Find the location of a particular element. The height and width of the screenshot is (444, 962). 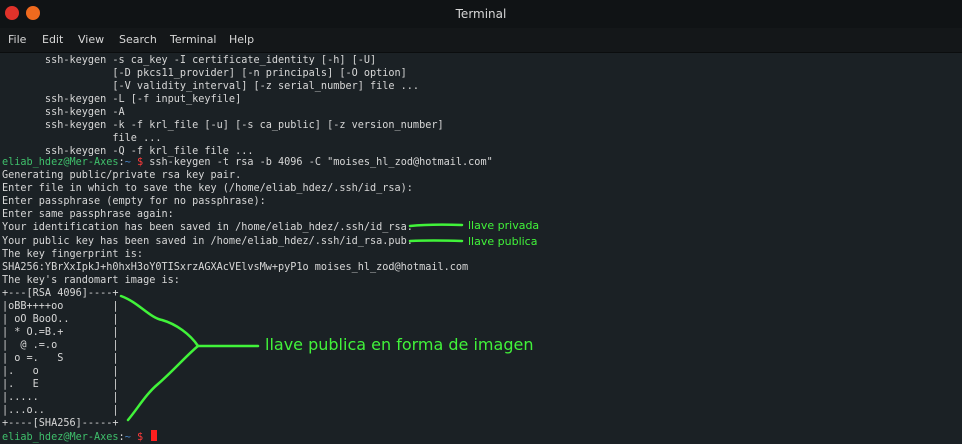

public-key-image-label: llave publica en forma de imagen is located at coordinates (399, 344).